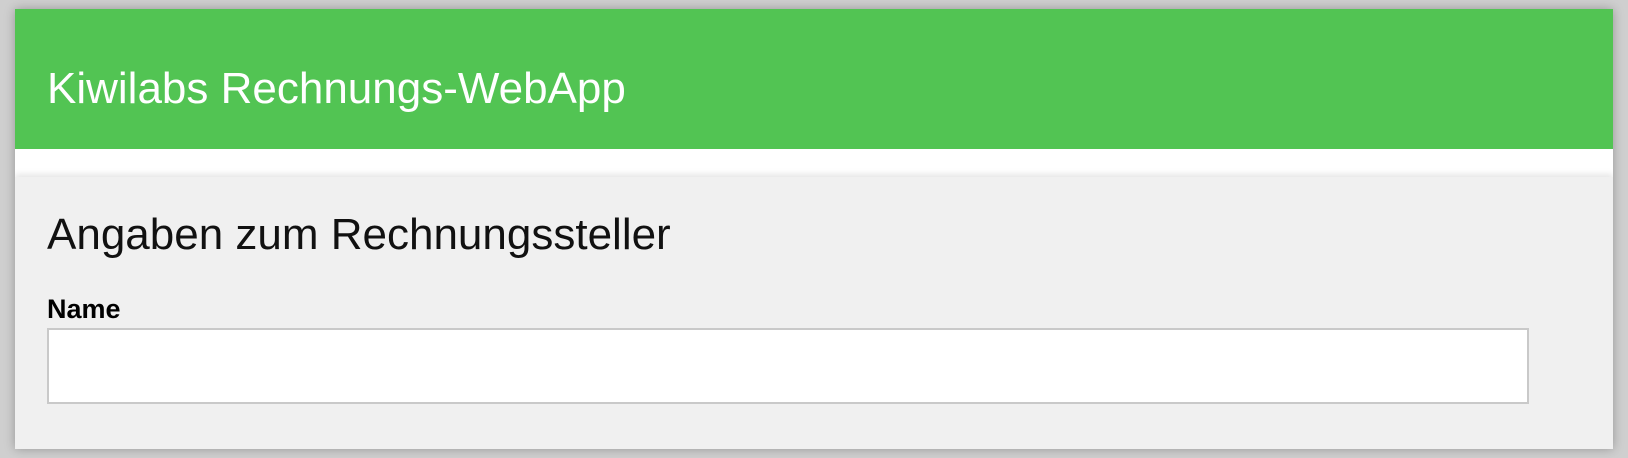  I want to click on header-spacer, so click(814, 163).